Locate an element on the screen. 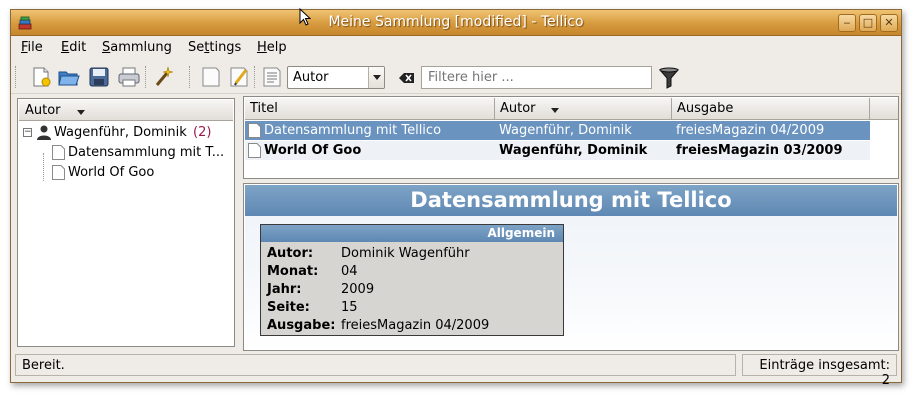 The width and height of the screenshot is (923, 403). filter-input is located at coordinates (536, 77).